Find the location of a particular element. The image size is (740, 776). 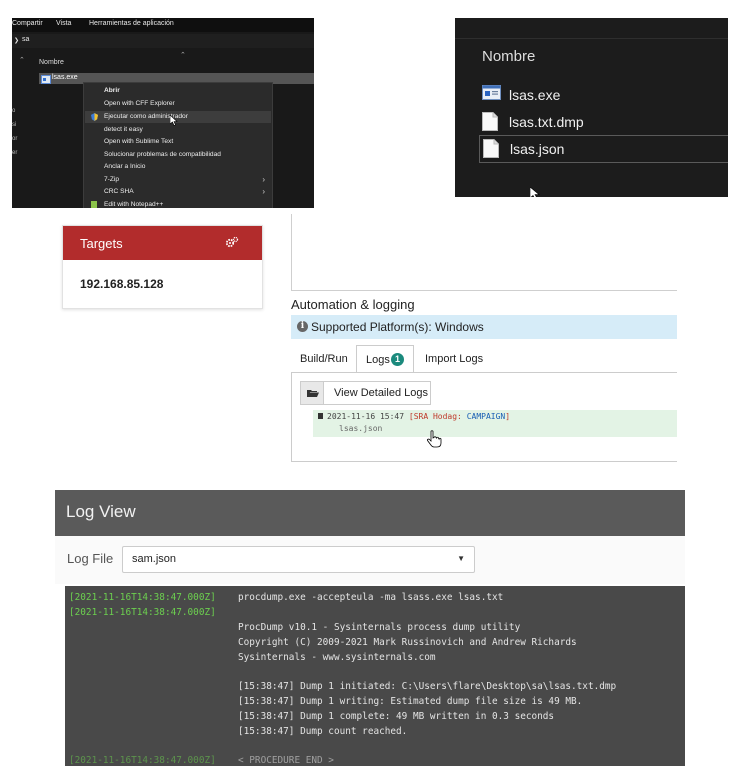

nav-item: er is located at coordinates (18, 157).